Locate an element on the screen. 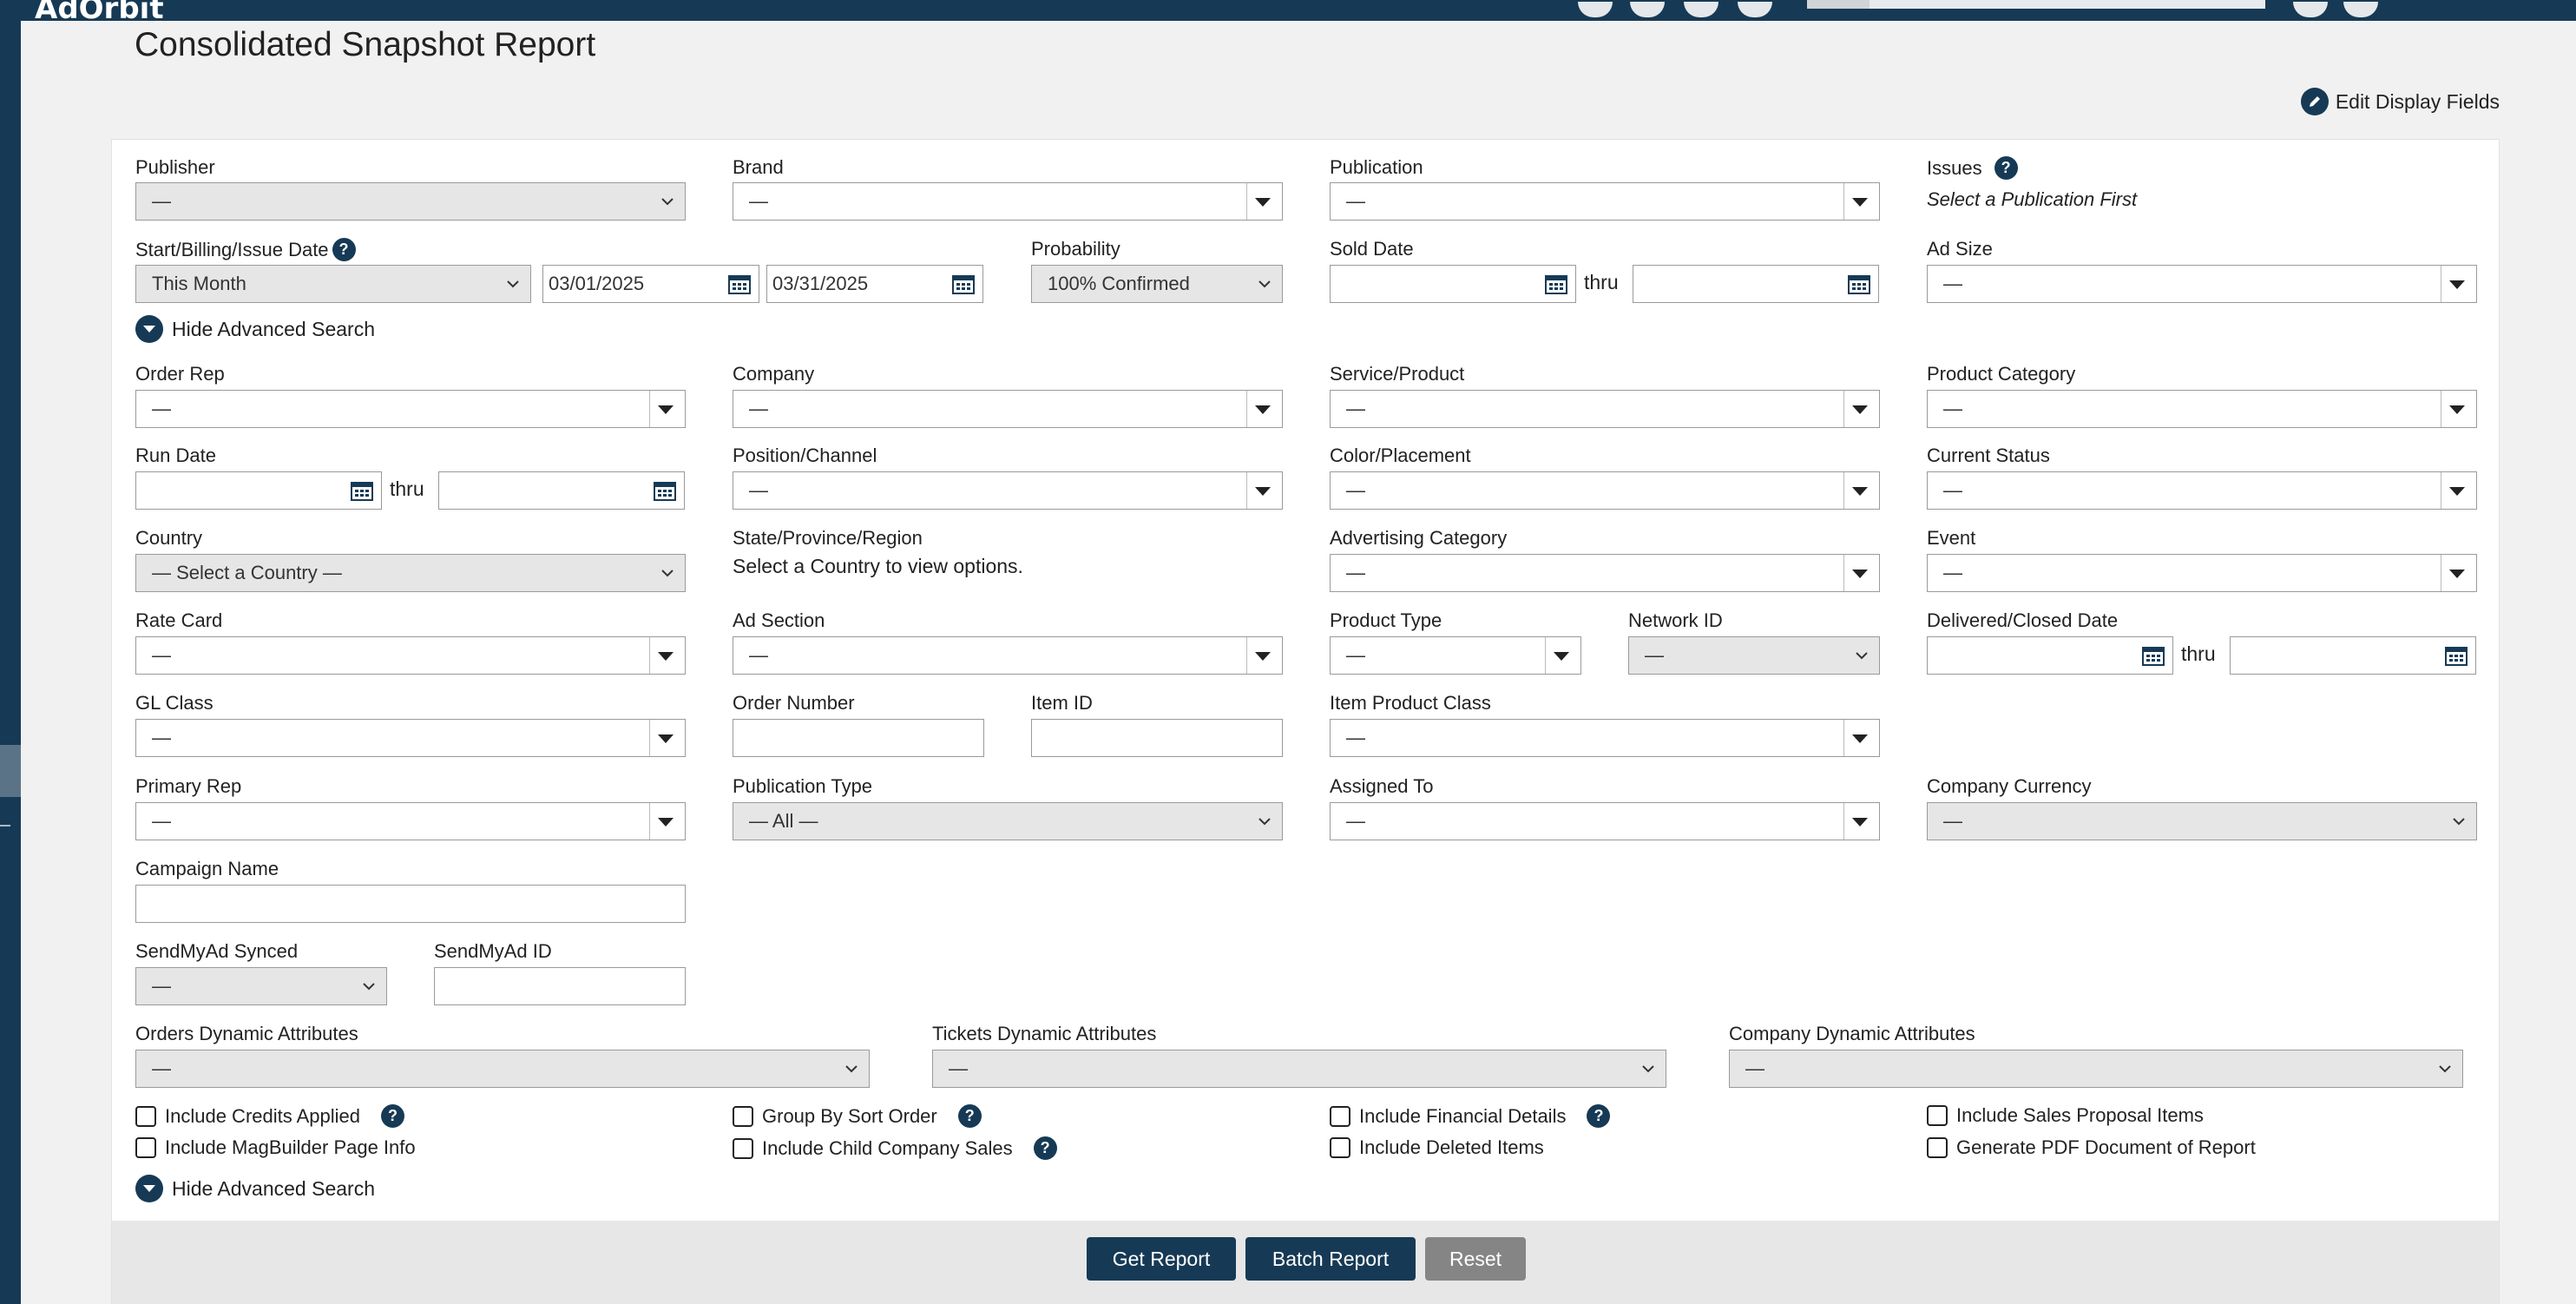 This screenshot has height=1304, width=2576. event-select: — is located at coordinates (2202, 573).